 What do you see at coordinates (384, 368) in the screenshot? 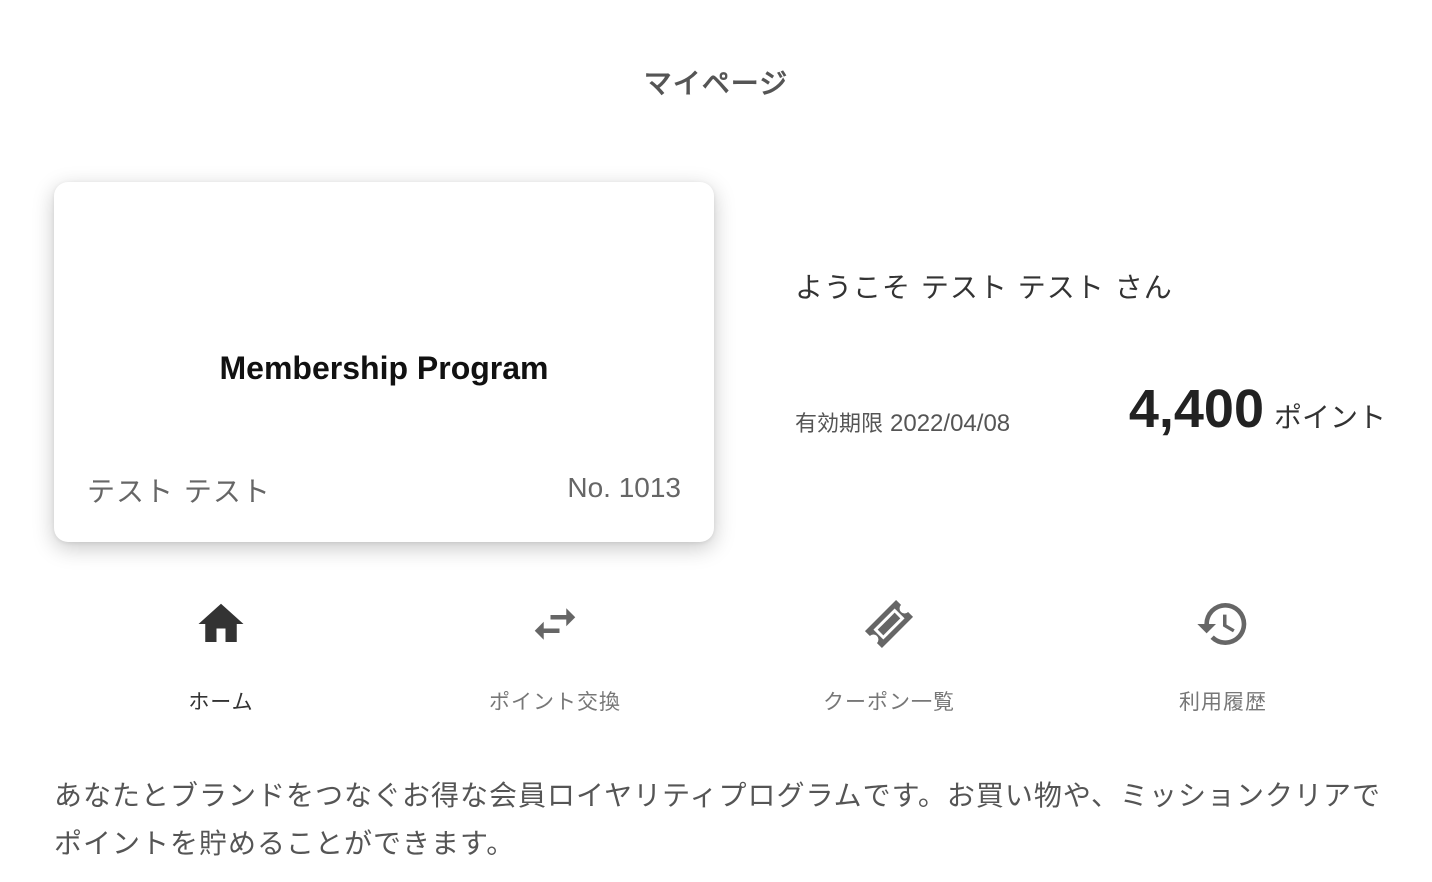
I see `card-program-name: Membership Program` at bounding box center [384, 368].